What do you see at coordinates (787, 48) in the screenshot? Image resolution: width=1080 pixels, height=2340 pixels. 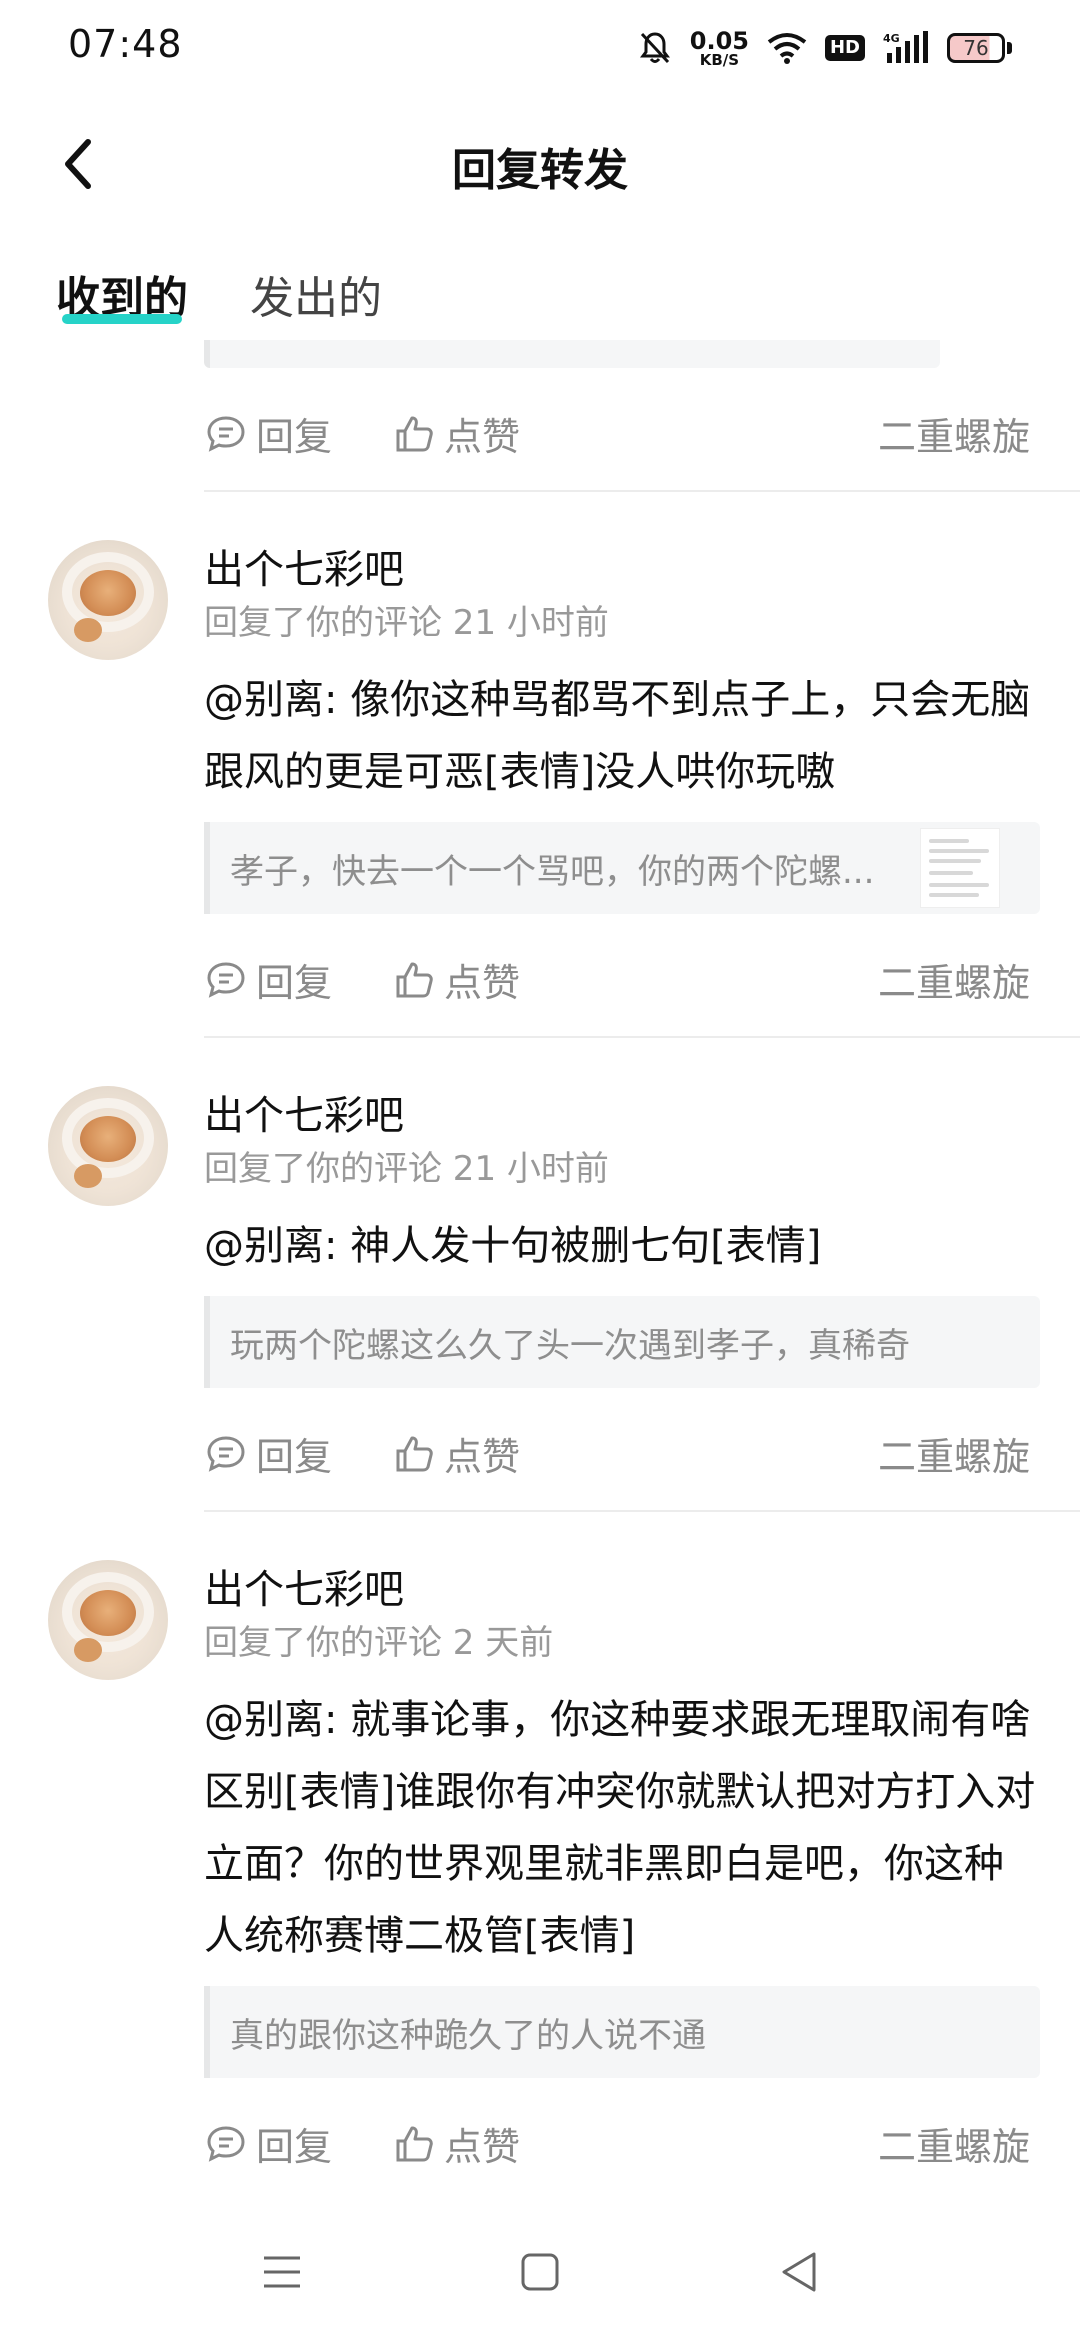 I see `wifi-icon` at bounding box center [787, 48].